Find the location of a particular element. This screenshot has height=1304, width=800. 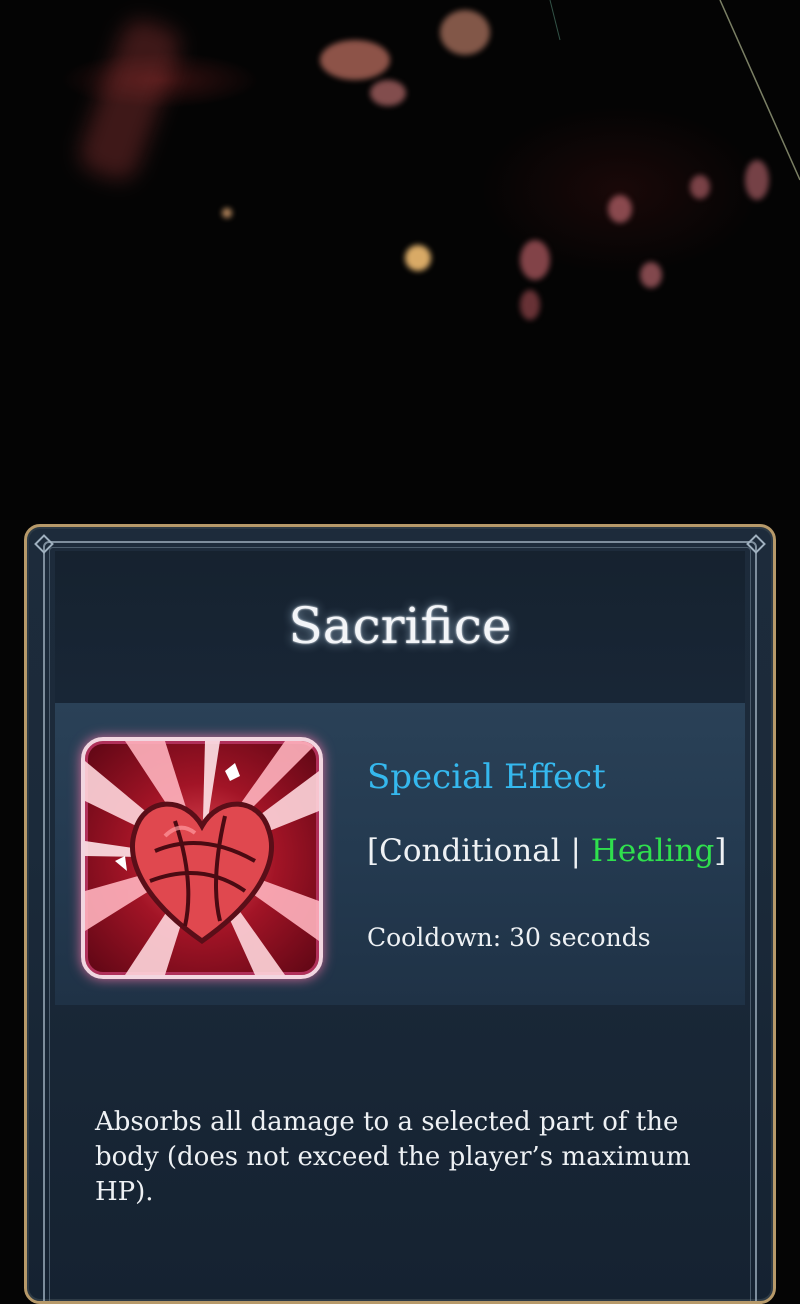

tag-bracket-close: ] is located at coordinates (720, 851).